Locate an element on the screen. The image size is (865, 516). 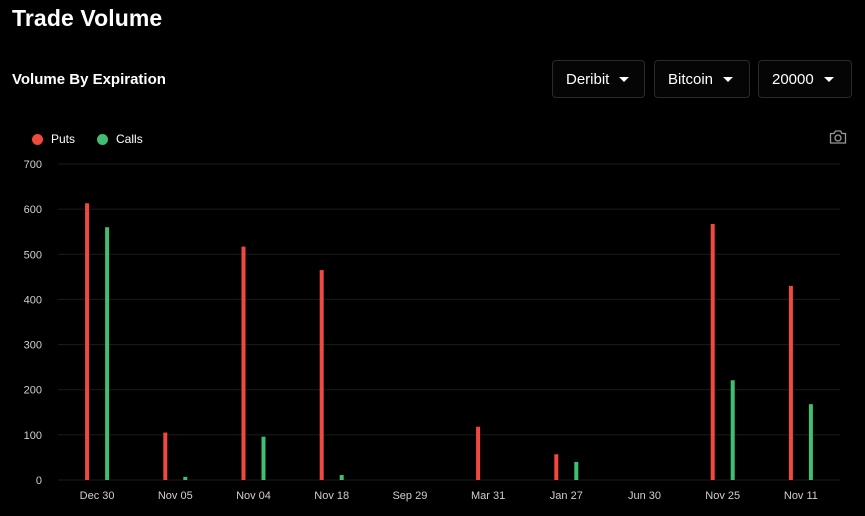
y-tick-label: 600 is located at coordinates (33, 210).